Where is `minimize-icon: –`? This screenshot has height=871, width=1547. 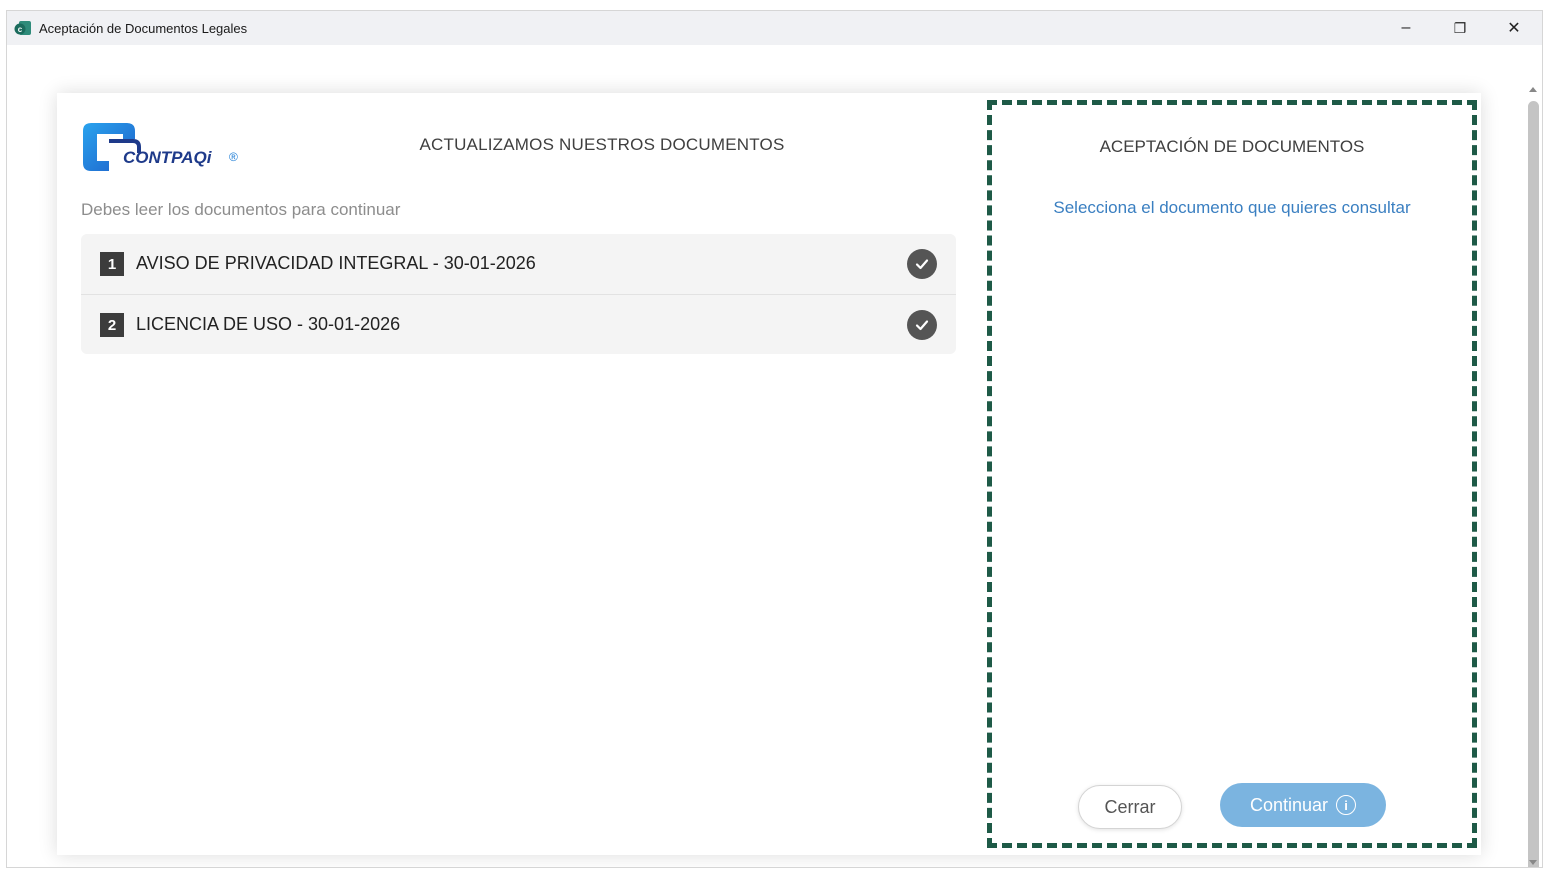 minimize-icon: – is located at coordinates (1406, 27).